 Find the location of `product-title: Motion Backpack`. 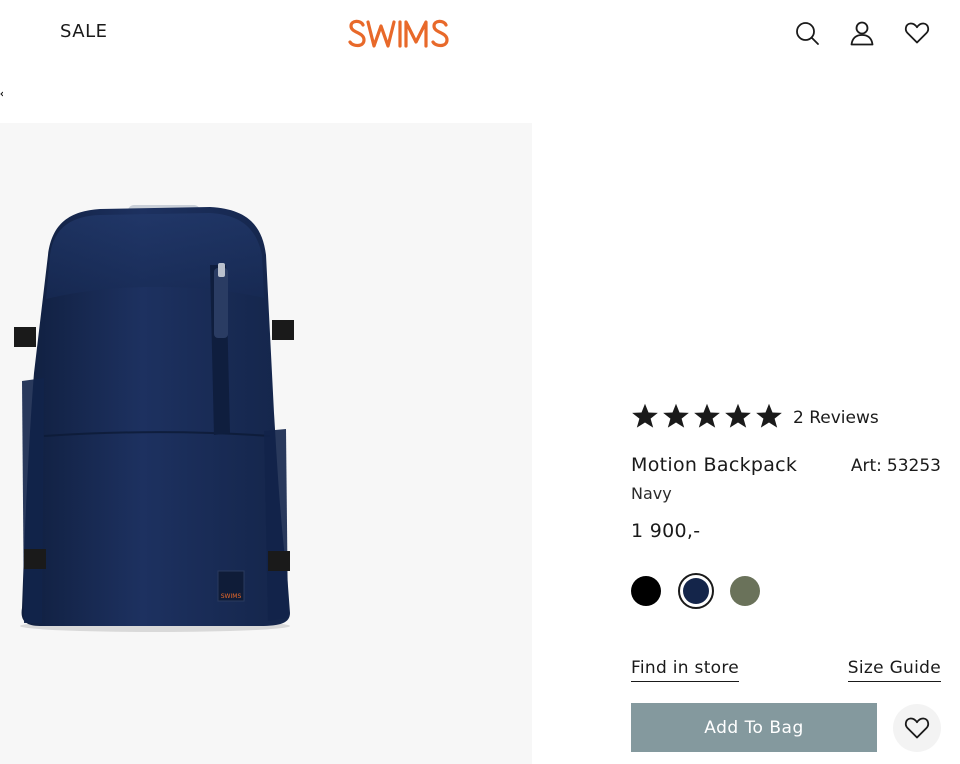

product-title: Motion Backpack is located at coordinates (714, 465).